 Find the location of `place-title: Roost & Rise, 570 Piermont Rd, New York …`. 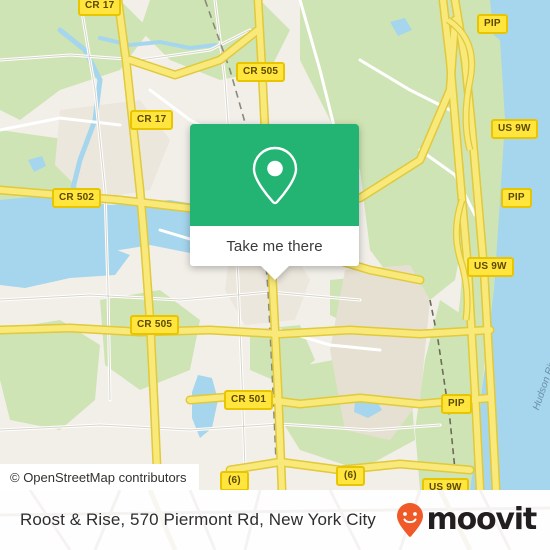

place-title: Roost & Rise, 570 Piermont Rd, New York … is located at coordinates (198, 519).